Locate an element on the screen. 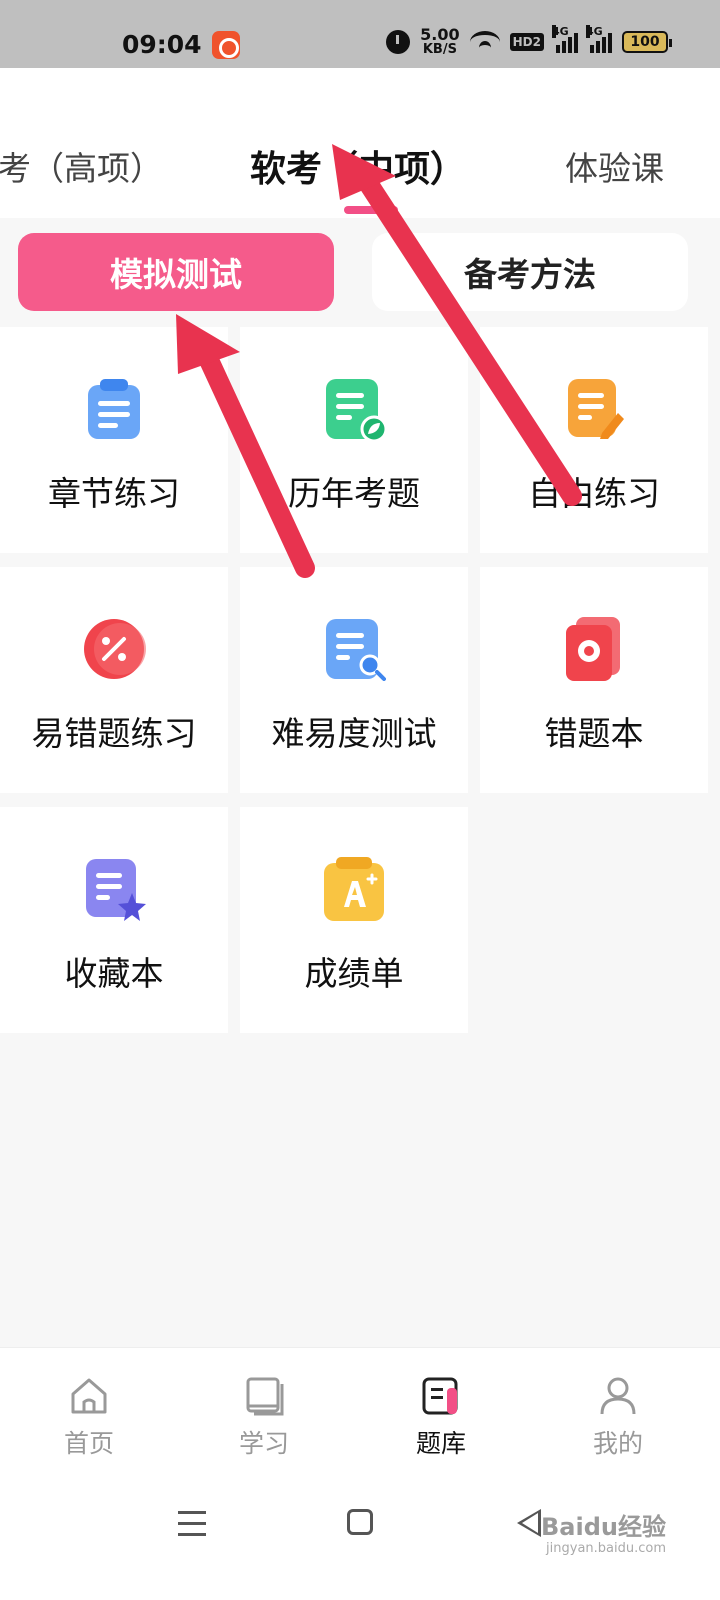 This screenshot has height=1600, width=720. nav-label: 我的 is located at coordinates (617, 1443).